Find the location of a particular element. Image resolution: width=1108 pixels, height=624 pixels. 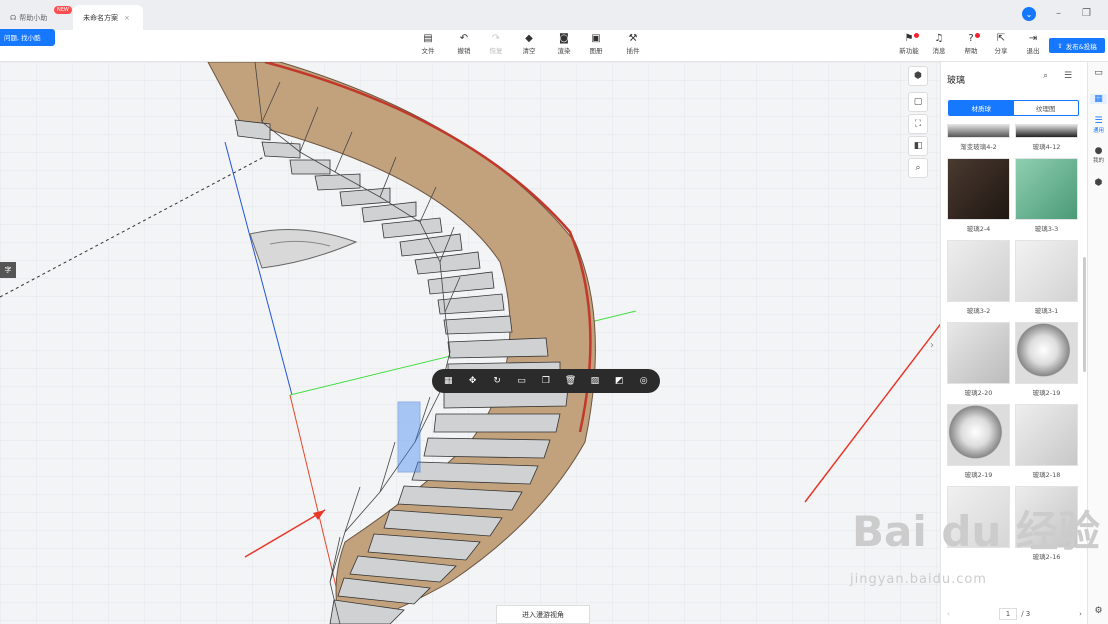

section-icon: ◧ is located at coordinates (918, 146).